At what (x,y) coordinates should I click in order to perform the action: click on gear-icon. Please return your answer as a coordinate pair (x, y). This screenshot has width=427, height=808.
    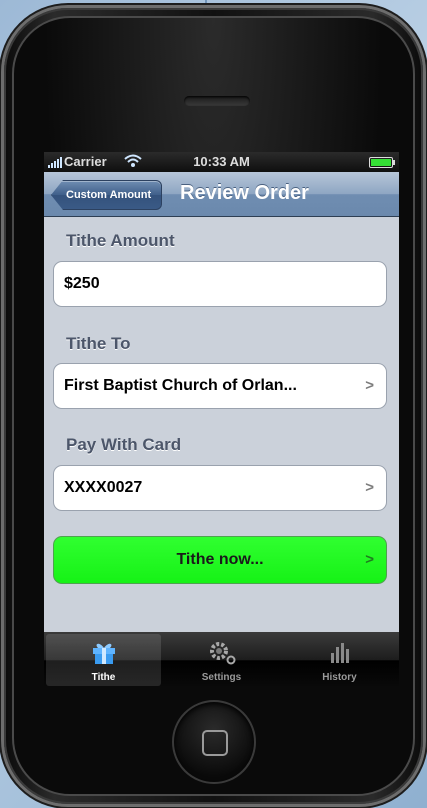
    Looking at the image, I should click on (221, 652).